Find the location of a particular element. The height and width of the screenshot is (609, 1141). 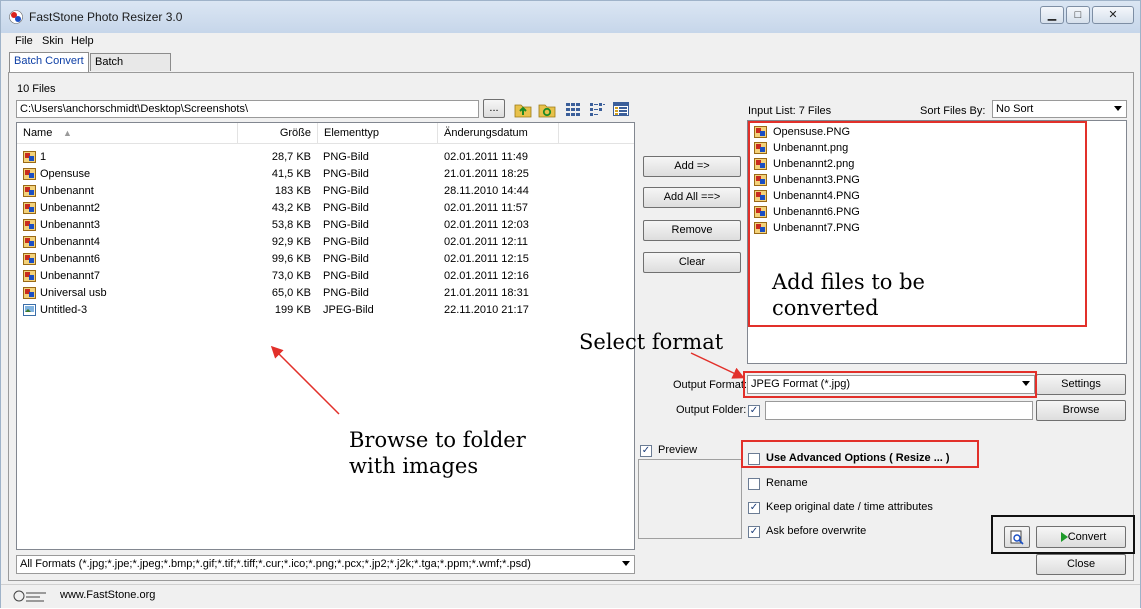

arrow-to-browser is located at coordinates (305, 380).